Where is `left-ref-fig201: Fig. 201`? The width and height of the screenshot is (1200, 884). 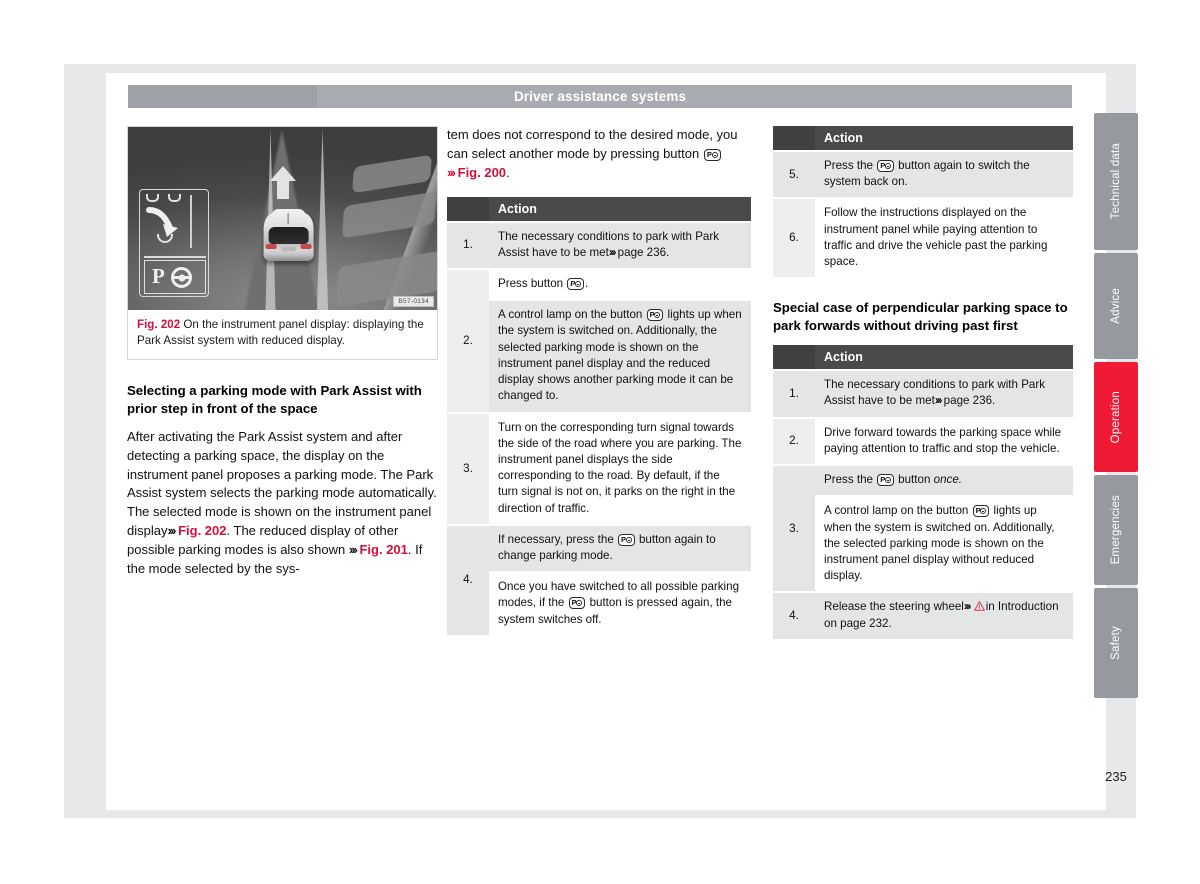
left-ref-fig201: Fig. 201 is located at coordinates (383, 549).